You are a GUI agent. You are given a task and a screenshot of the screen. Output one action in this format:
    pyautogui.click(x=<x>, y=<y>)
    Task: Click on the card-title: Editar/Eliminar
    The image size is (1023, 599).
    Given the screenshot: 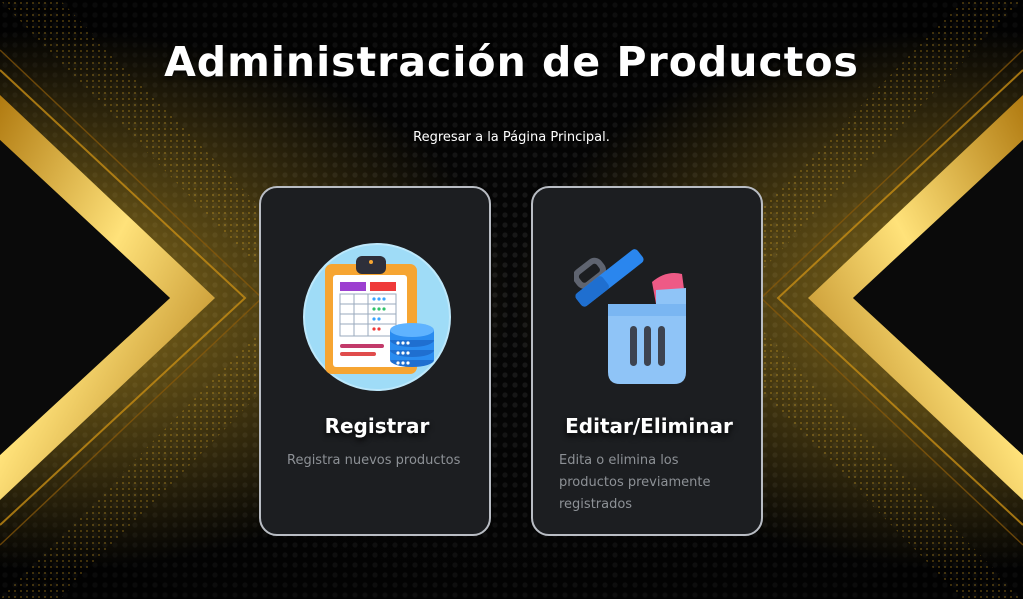 What is the action you would take?
    pyautogui.click(x=649, y=426)
    